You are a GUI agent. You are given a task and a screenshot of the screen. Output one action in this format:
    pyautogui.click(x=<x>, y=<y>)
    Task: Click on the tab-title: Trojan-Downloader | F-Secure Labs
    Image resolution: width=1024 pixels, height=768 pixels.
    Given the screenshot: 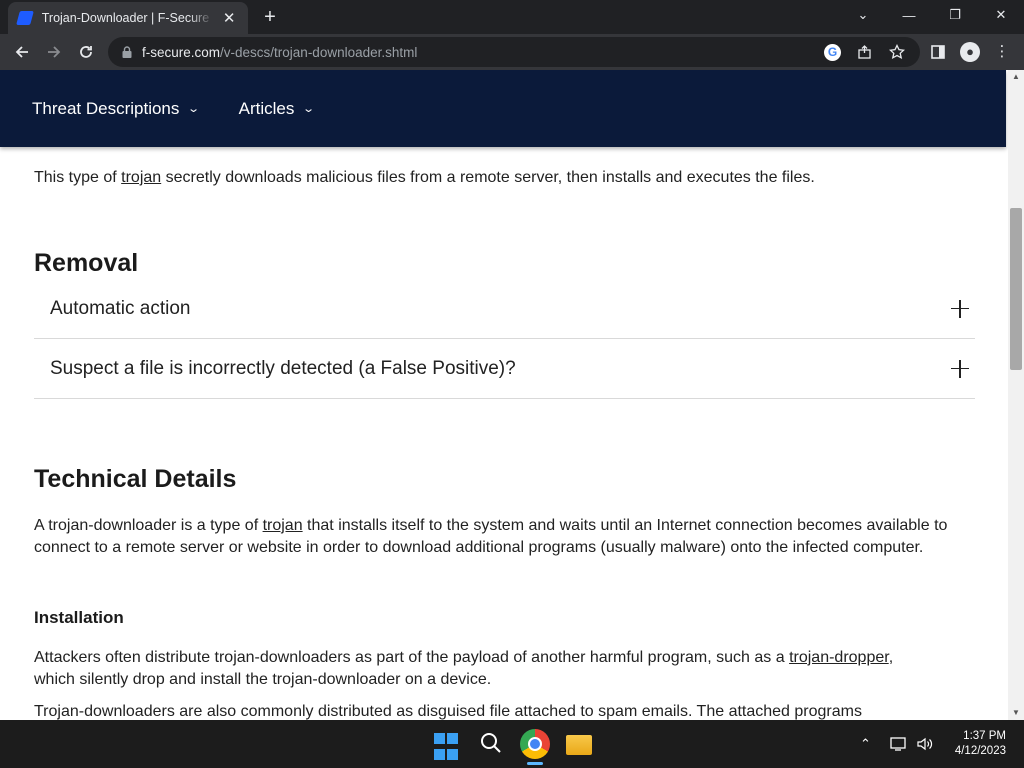 What is the action you would take?
    pyautogui.click(x=128, y=18)
    